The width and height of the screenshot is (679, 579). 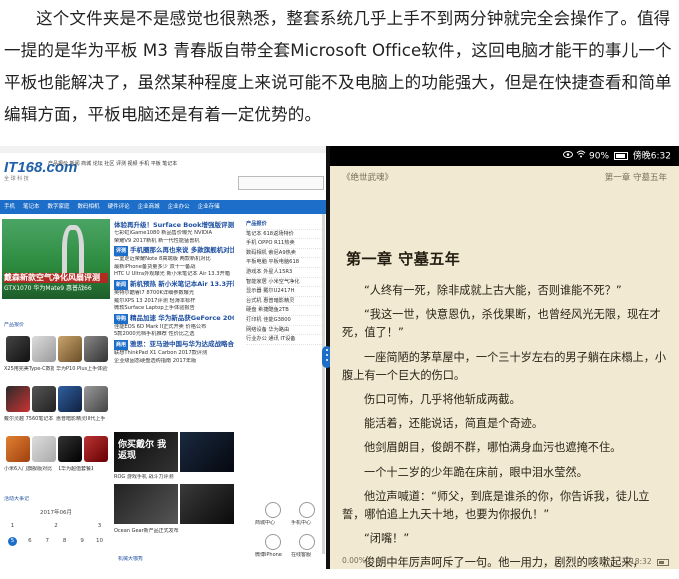 What do you see at coordinates (174, 234) in the screenshot?
I see `news-link: 七彩虹iGame1080 新品售价曝光 NVIDIA` at bounding box center [174, 234].